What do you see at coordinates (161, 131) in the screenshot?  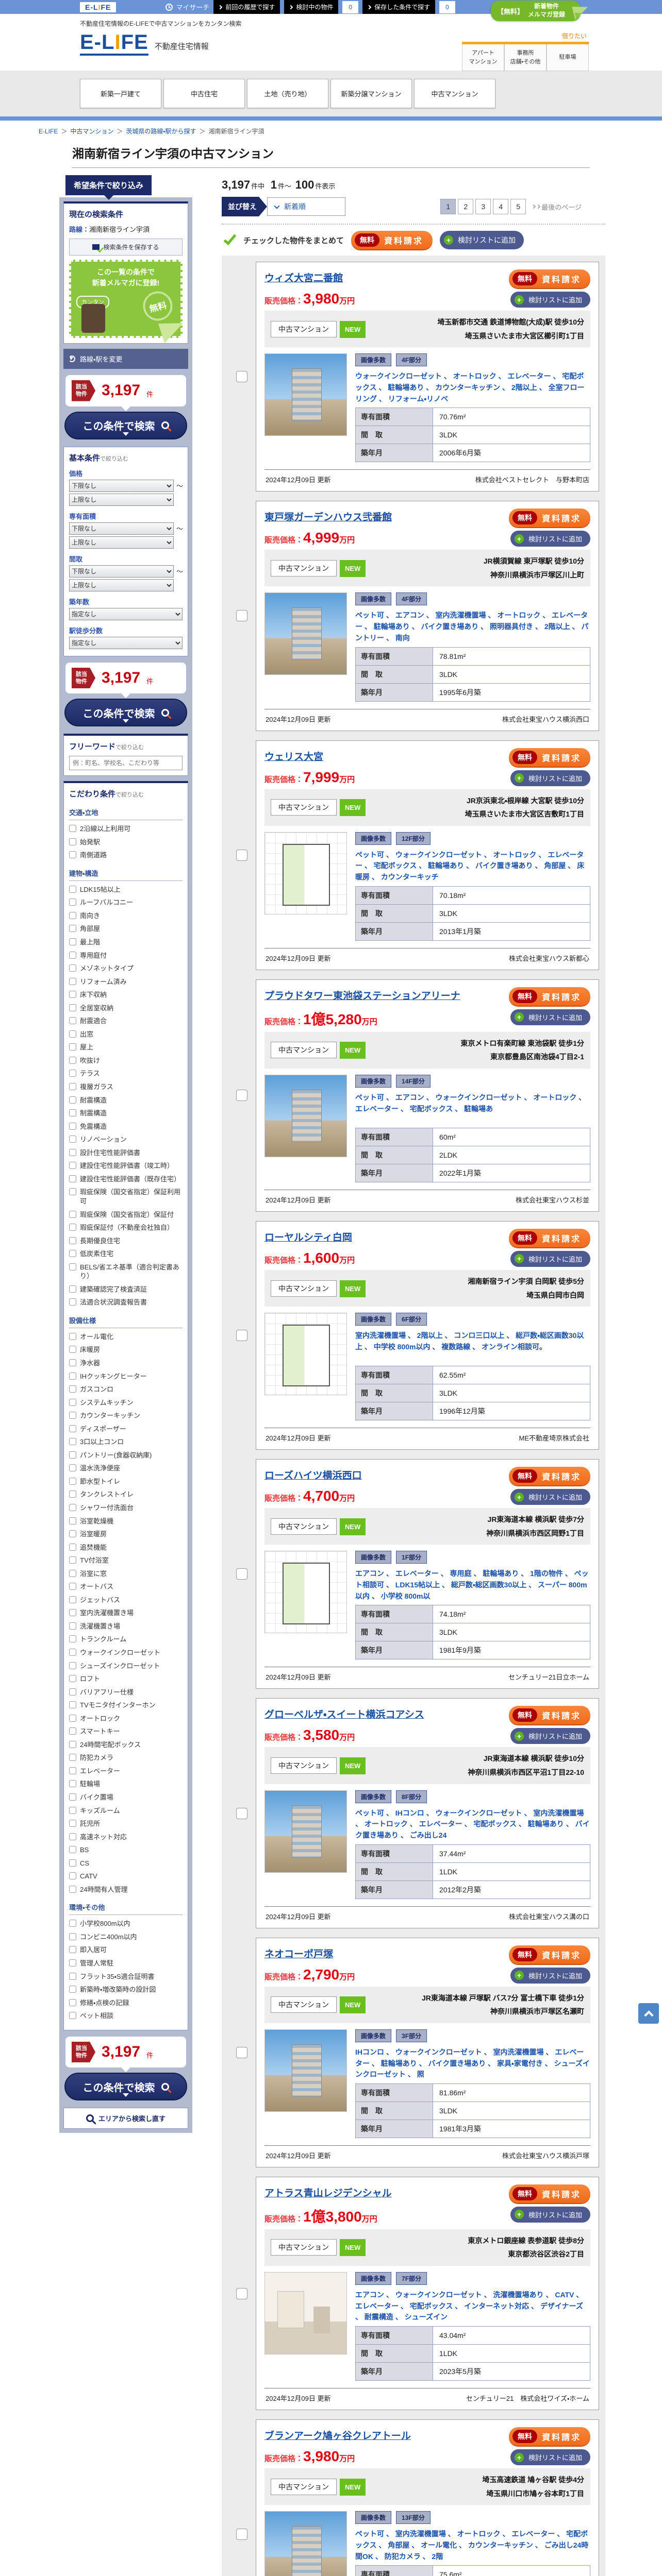 I see `breadcrumb-link: 茨城県の路線・駅から探す` at bounding box center [161, 131].